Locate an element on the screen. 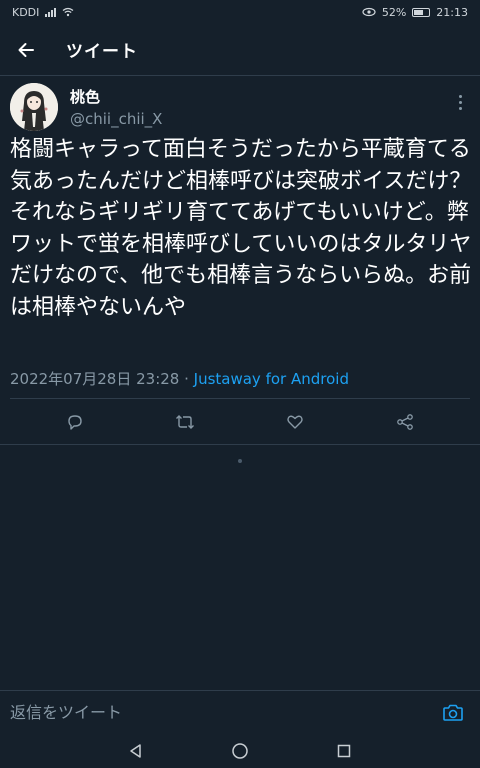 The height and width of the screenshot is (768, 480). avatar is located at coordinates (34, 107).